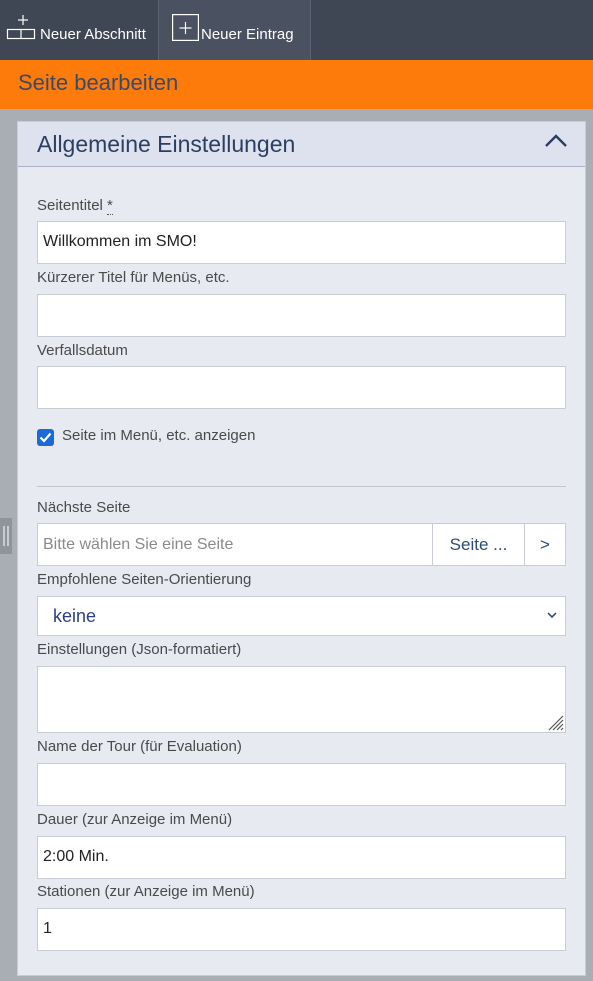 This screenshot has height=981, width=593. What do you see at coordinates (235, 544) in the screenshot?
I see `next-page-input: Bitte wählen Sie eine Seite` at bounding box center [235, 544].